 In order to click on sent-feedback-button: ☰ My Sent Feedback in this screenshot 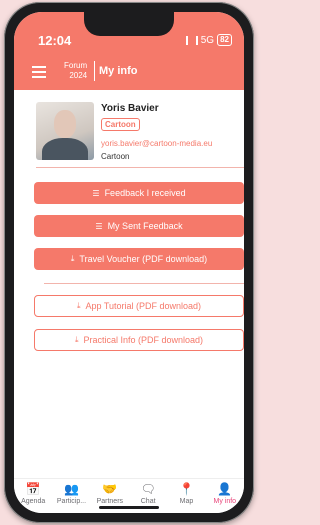, I will do `click(139, 226)`.